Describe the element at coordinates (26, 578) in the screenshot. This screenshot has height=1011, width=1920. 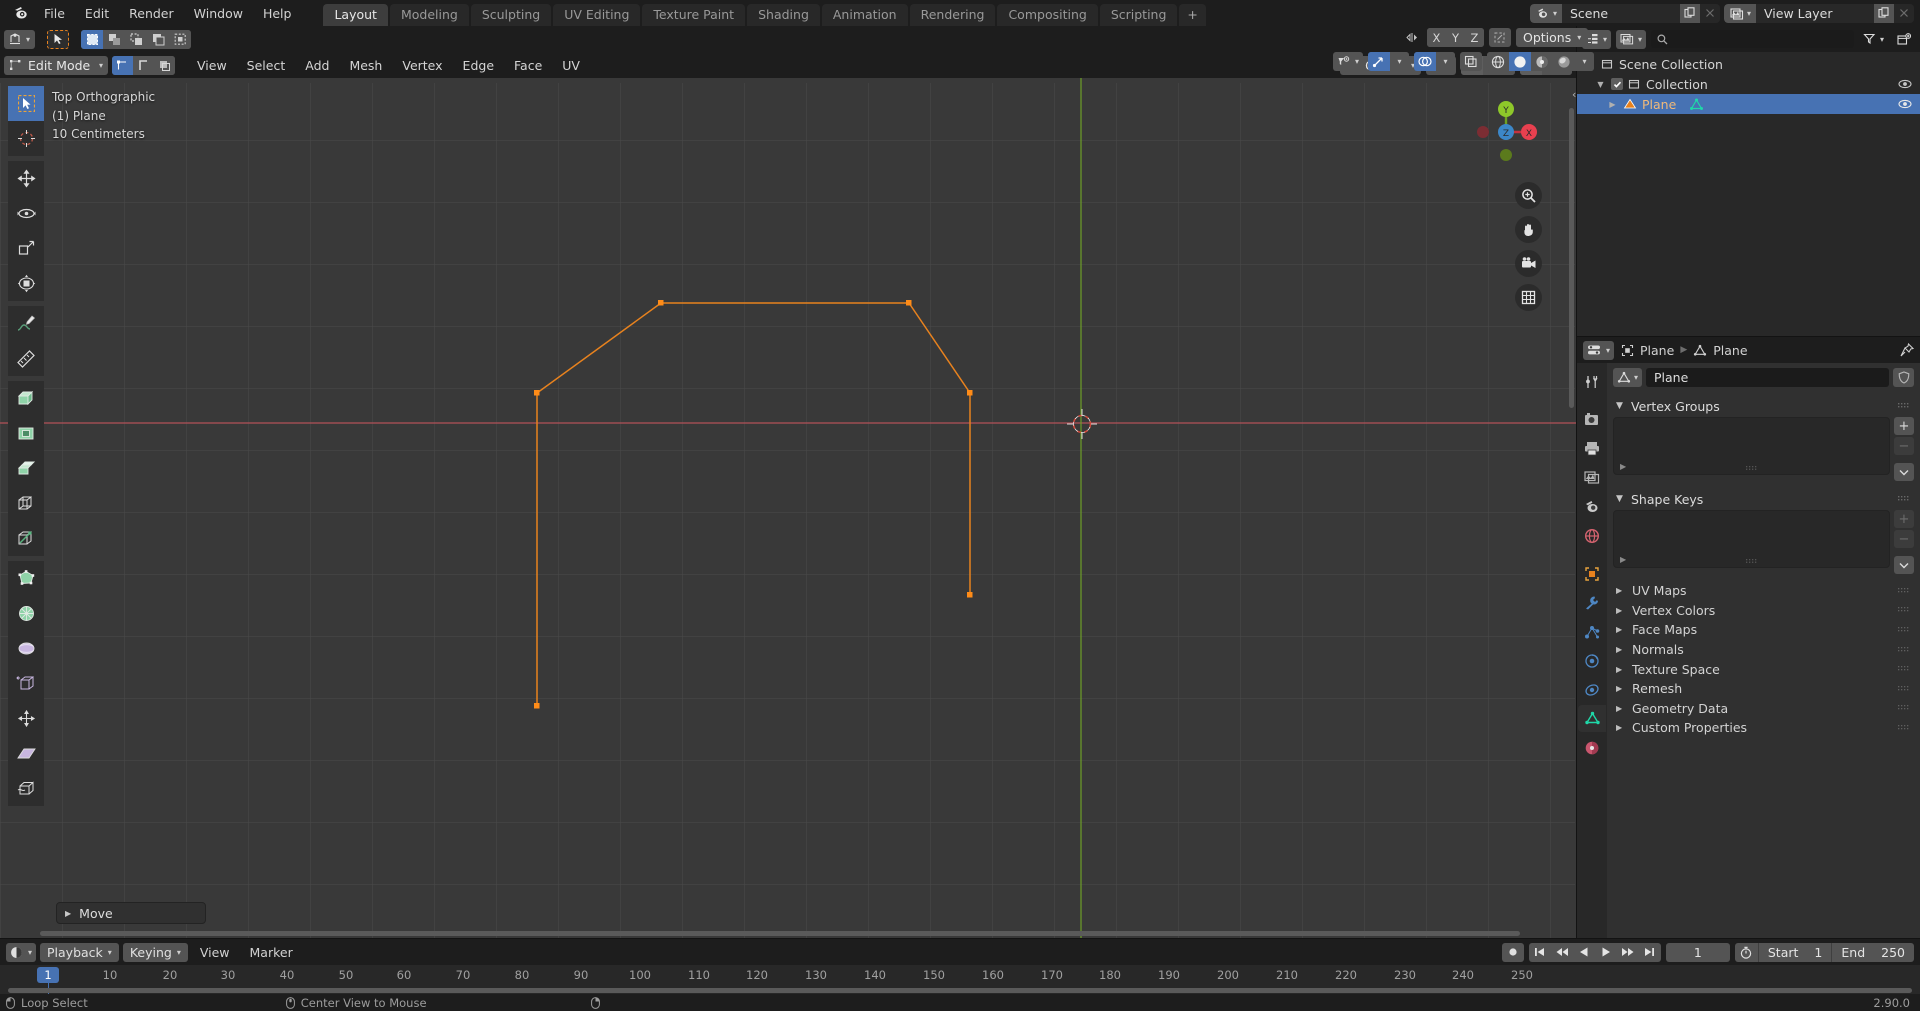
I see `poly-build-tool` at that location.